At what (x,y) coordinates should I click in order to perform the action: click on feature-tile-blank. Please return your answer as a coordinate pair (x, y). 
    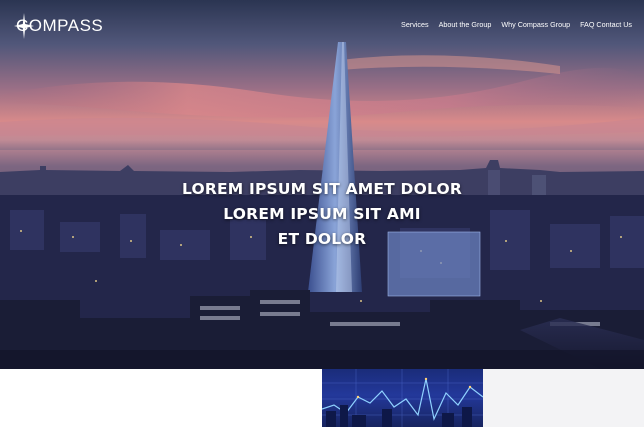
    Looking at the image, I should click on (563, 398).